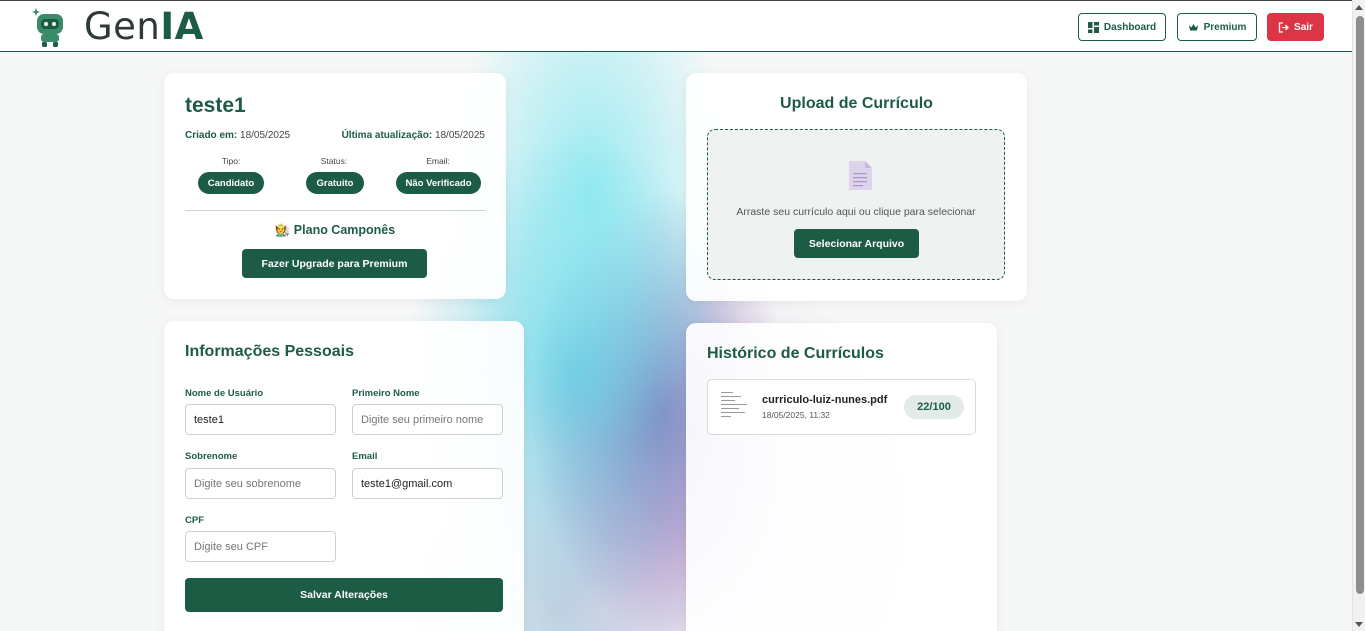 This screenshot has height=631, width=1365. Describe the element at coordinates (231, 183) in the screenshot. I see `type-badge: Candidato` at that location.